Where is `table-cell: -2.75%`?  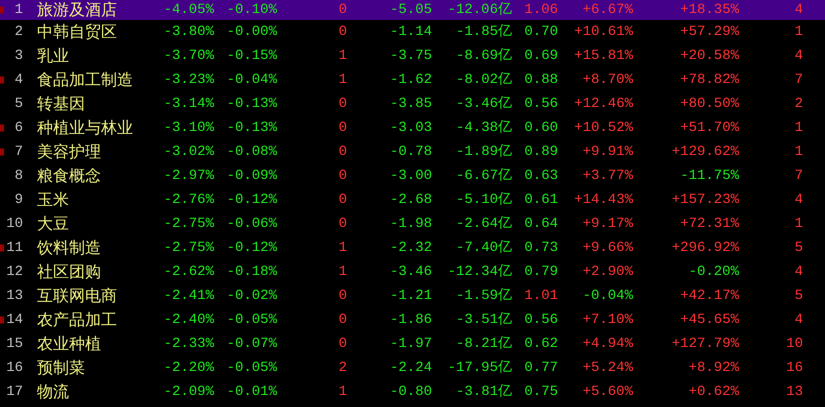
table-cell: -2.75% is located at coordinates (189, 224).